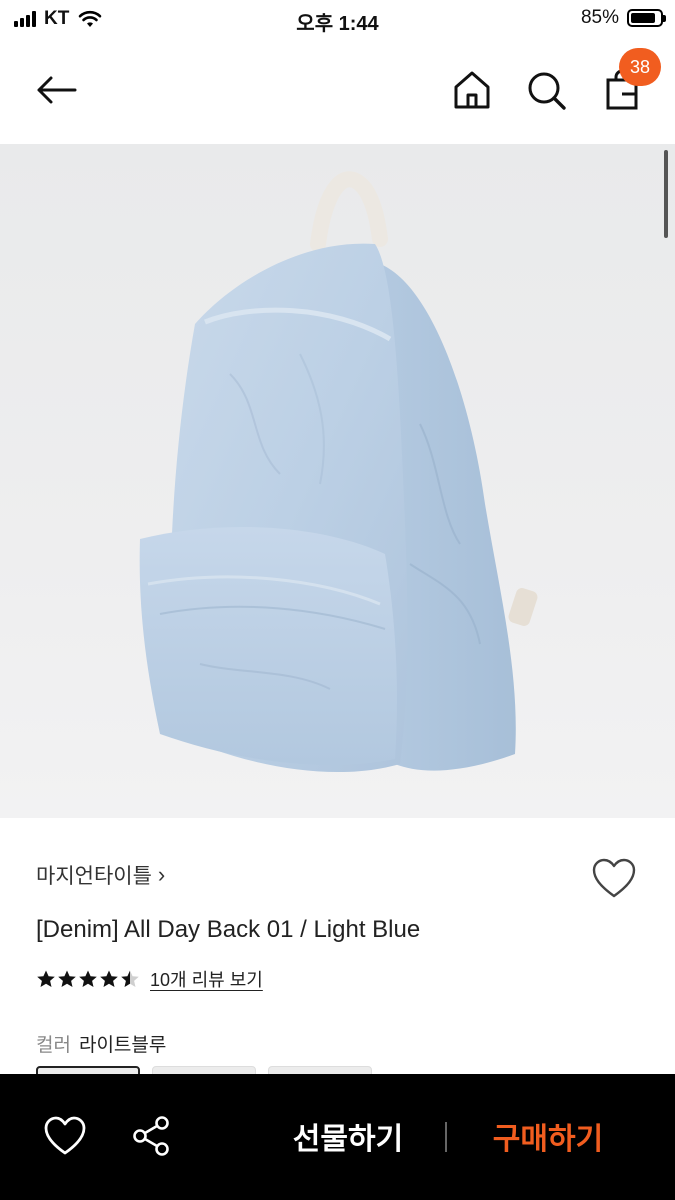  I want to click on search-button, so click(546, 90).